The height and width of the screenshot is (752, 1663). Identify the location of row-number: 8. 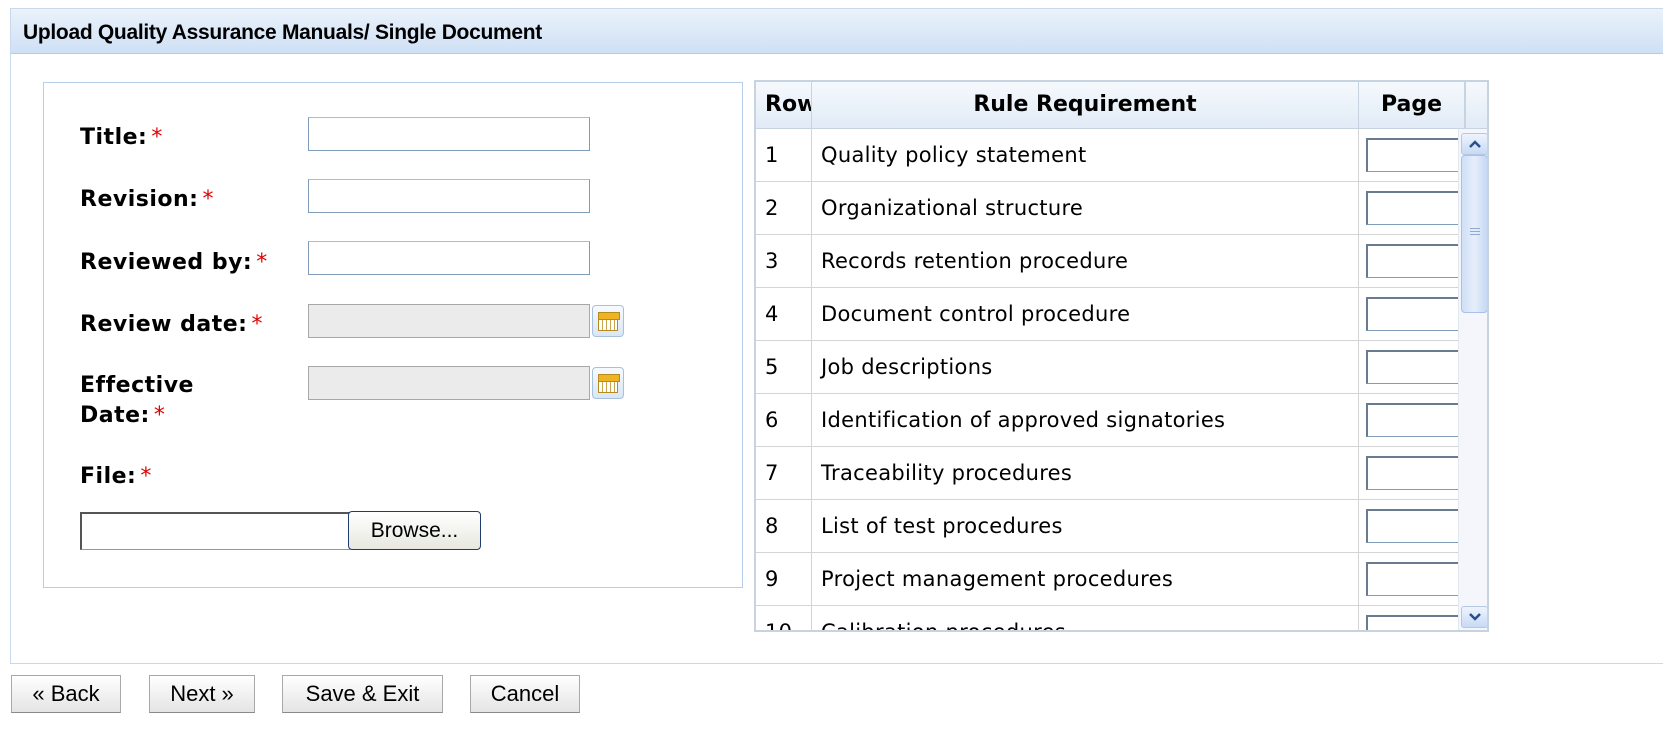
(784, 526).